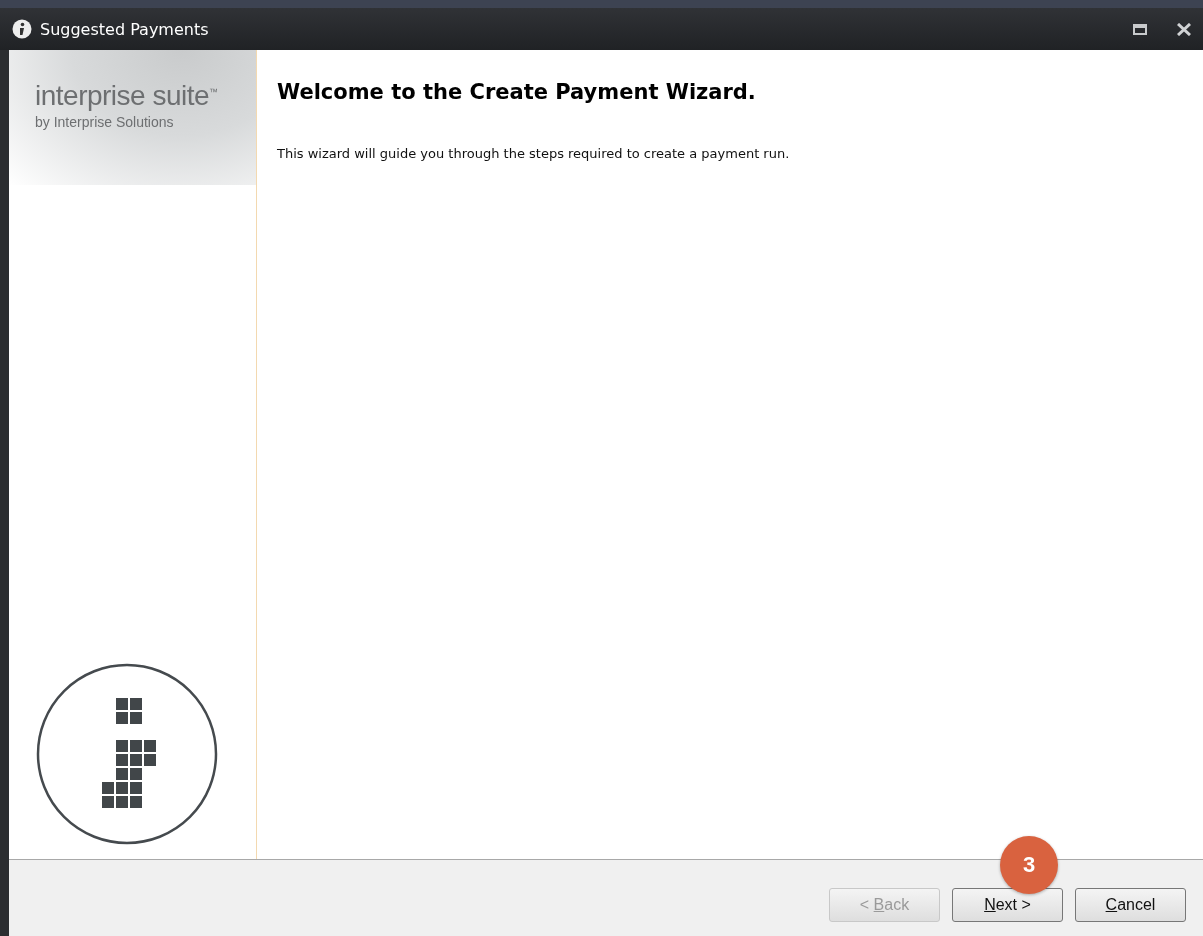 The height and width of the screenshot is (936, 1203). I want to click on close-icon, so click(1184, 29).